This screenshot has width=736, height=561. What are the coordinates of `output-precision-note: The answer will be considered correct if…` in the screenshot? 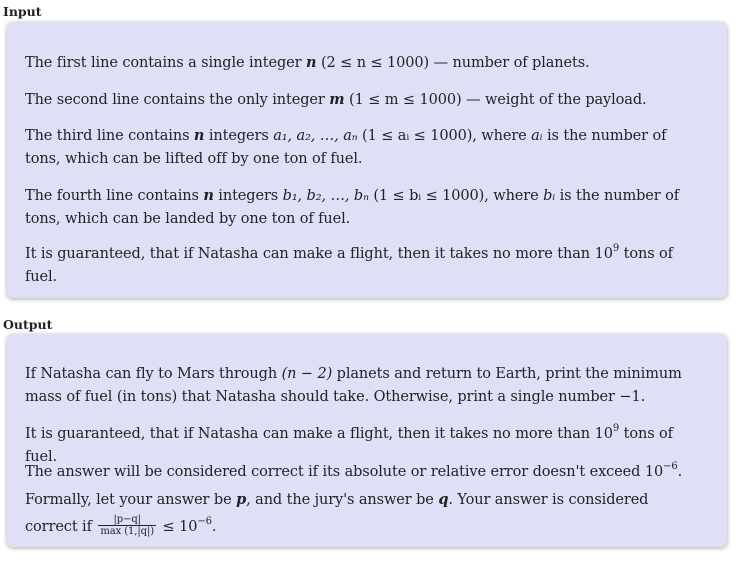 It's located at (354, 499).